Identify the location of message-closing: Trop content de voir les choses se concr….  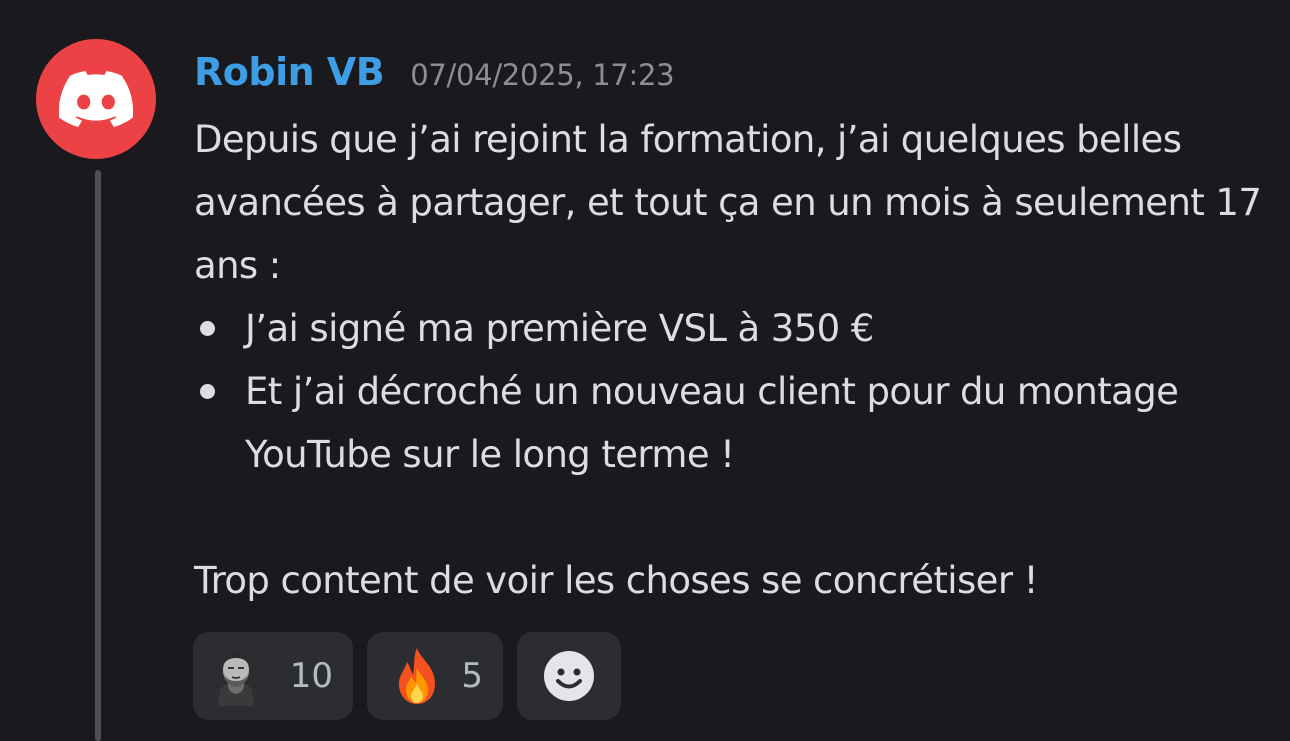
(616, 580).